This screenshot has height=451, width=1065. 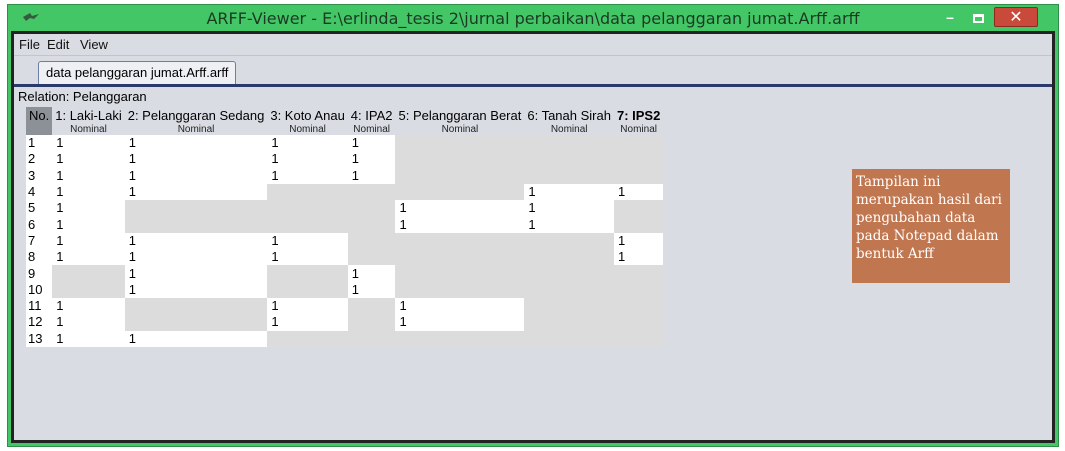 What do you see at coordinates (39, 115) in the screenshot?
I see `no-column-header: No.` at bounding box center [39, 115].